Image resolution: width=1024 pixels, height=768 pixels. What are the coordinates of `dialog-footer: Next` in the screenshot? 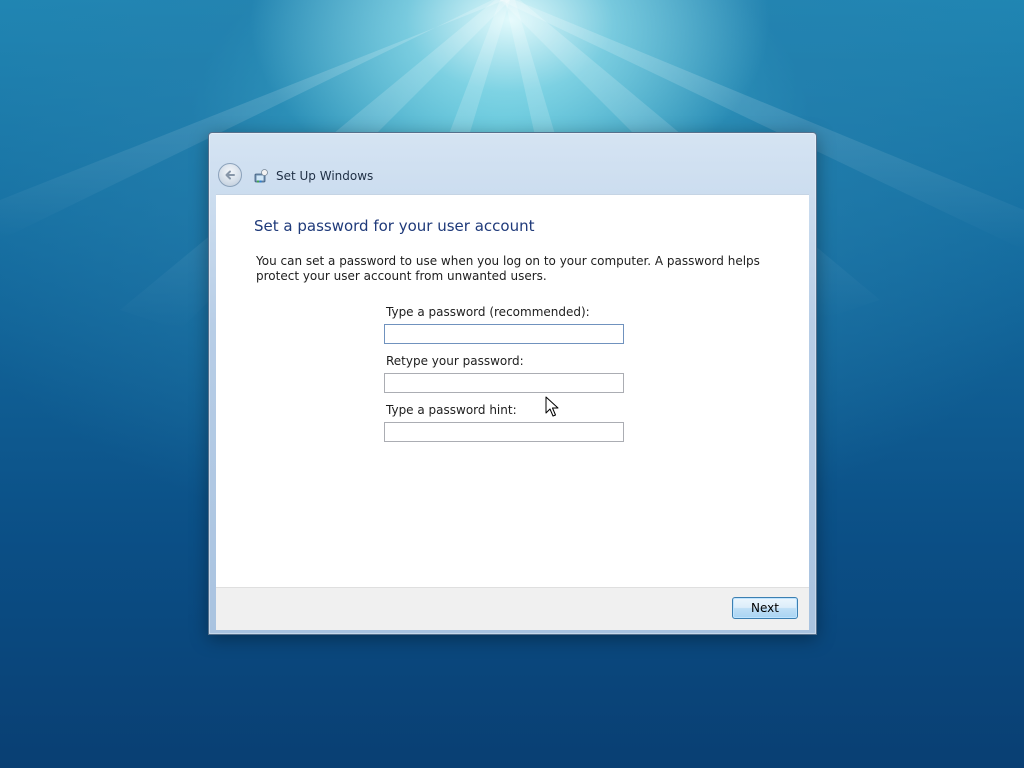 It's located at (512, 608).